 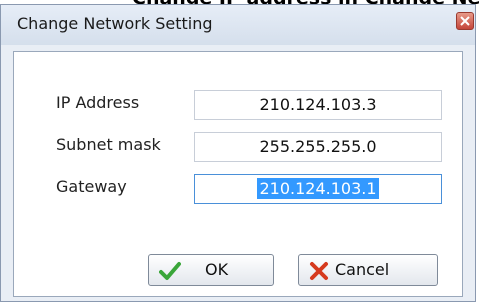 What do you see at coordinates (319, 271) in the screenshot?
I see `cross-icon` at bounding box center [319, 271].